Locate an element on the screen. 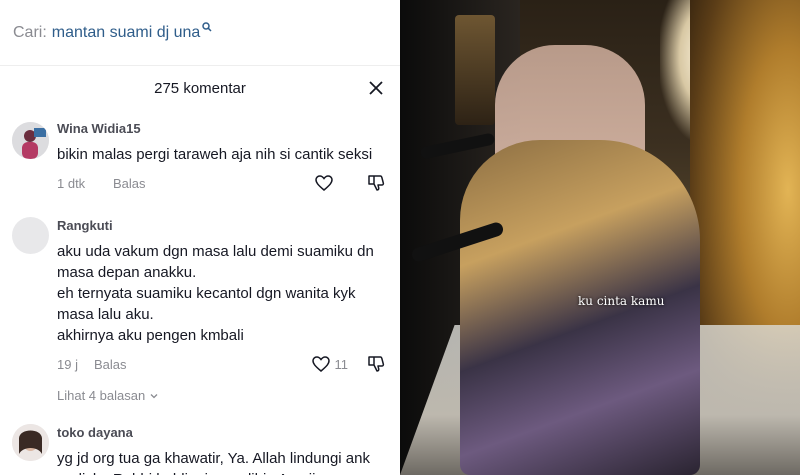  video-wall-lamp is located at coordinates (475, 70).